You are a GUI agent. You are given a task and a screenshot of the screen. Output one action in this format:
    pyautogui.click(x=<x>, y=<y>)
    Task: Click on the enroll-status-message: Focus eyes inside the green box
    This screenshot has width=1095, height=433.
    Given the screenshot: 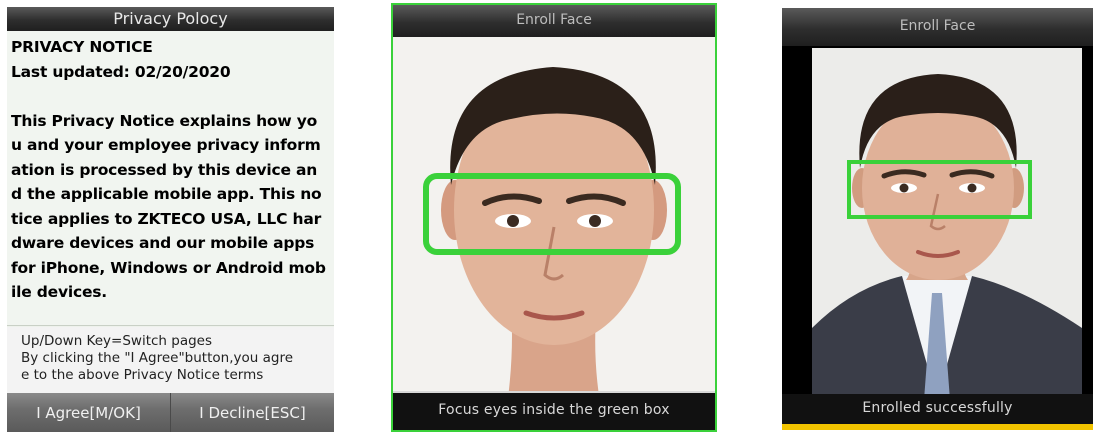 What is the action you would take?
    pyautogui.click(x=554, y=410)
    